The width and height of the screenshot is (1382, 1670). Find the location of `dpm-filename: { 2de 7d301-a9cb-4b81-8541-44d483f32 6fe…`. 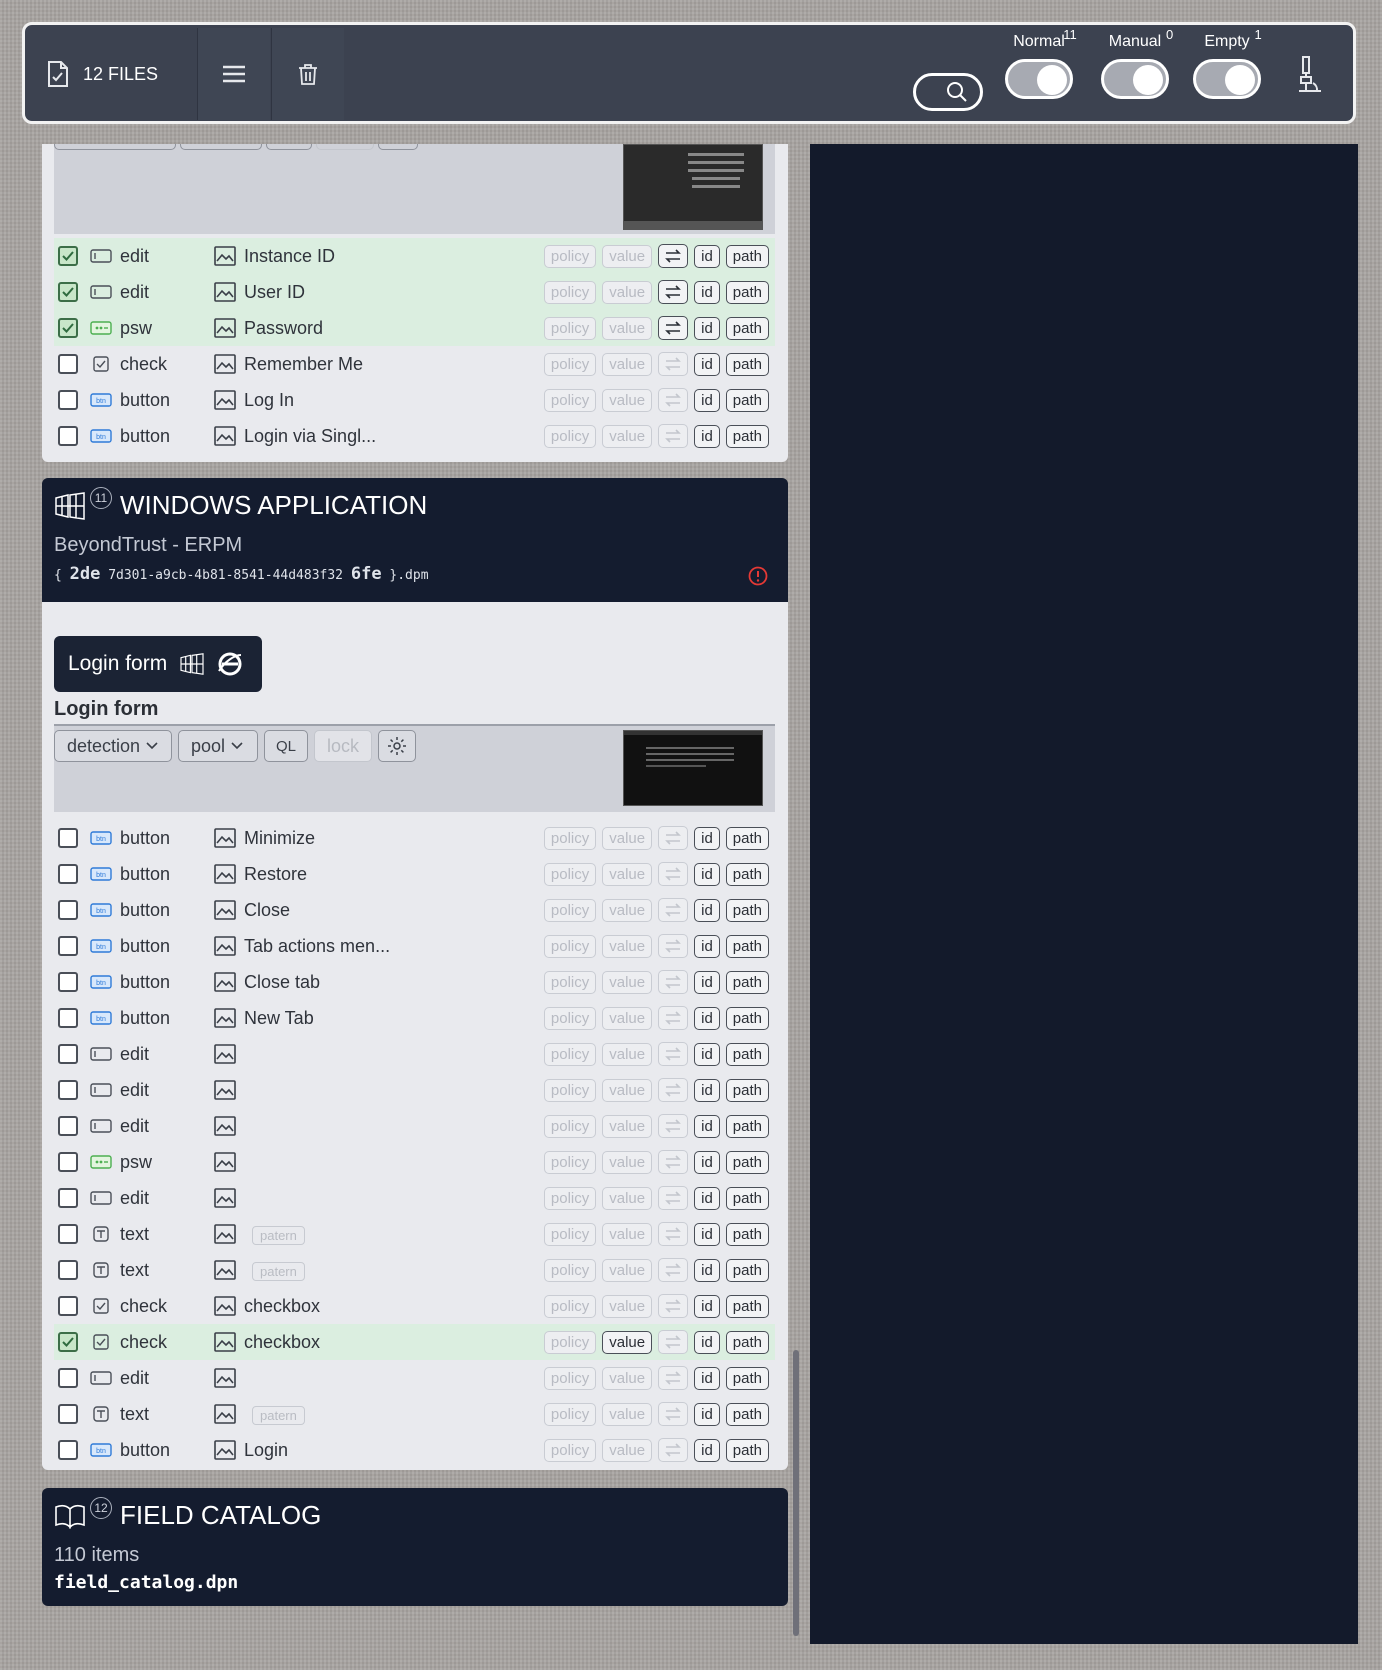

dpm-filename: { 2de 7d301-a9cb-4b81-8541-44d483f32 6fe… is located at coordinates (241, 574).